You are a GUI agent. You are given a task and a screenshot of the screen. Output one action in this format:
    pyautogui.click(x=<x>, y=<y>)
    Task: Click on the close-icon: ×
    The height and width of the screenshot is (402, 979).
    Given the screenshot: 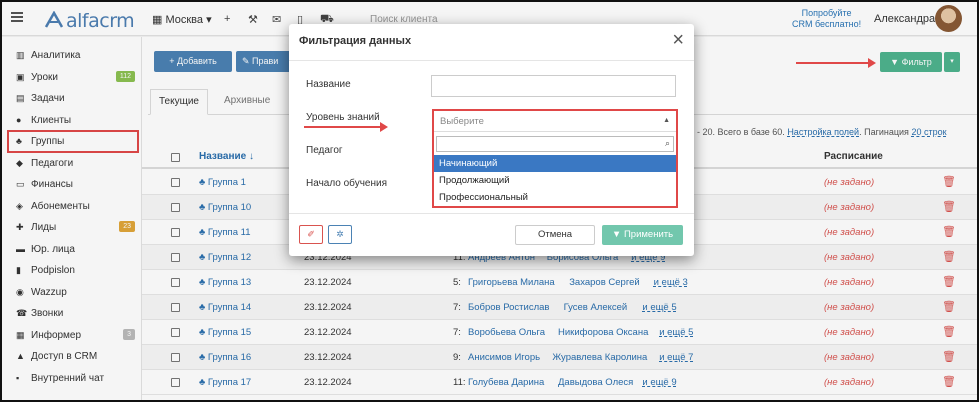 What is the action you would take?
    pyautogui.click(x=678, y=40)
    